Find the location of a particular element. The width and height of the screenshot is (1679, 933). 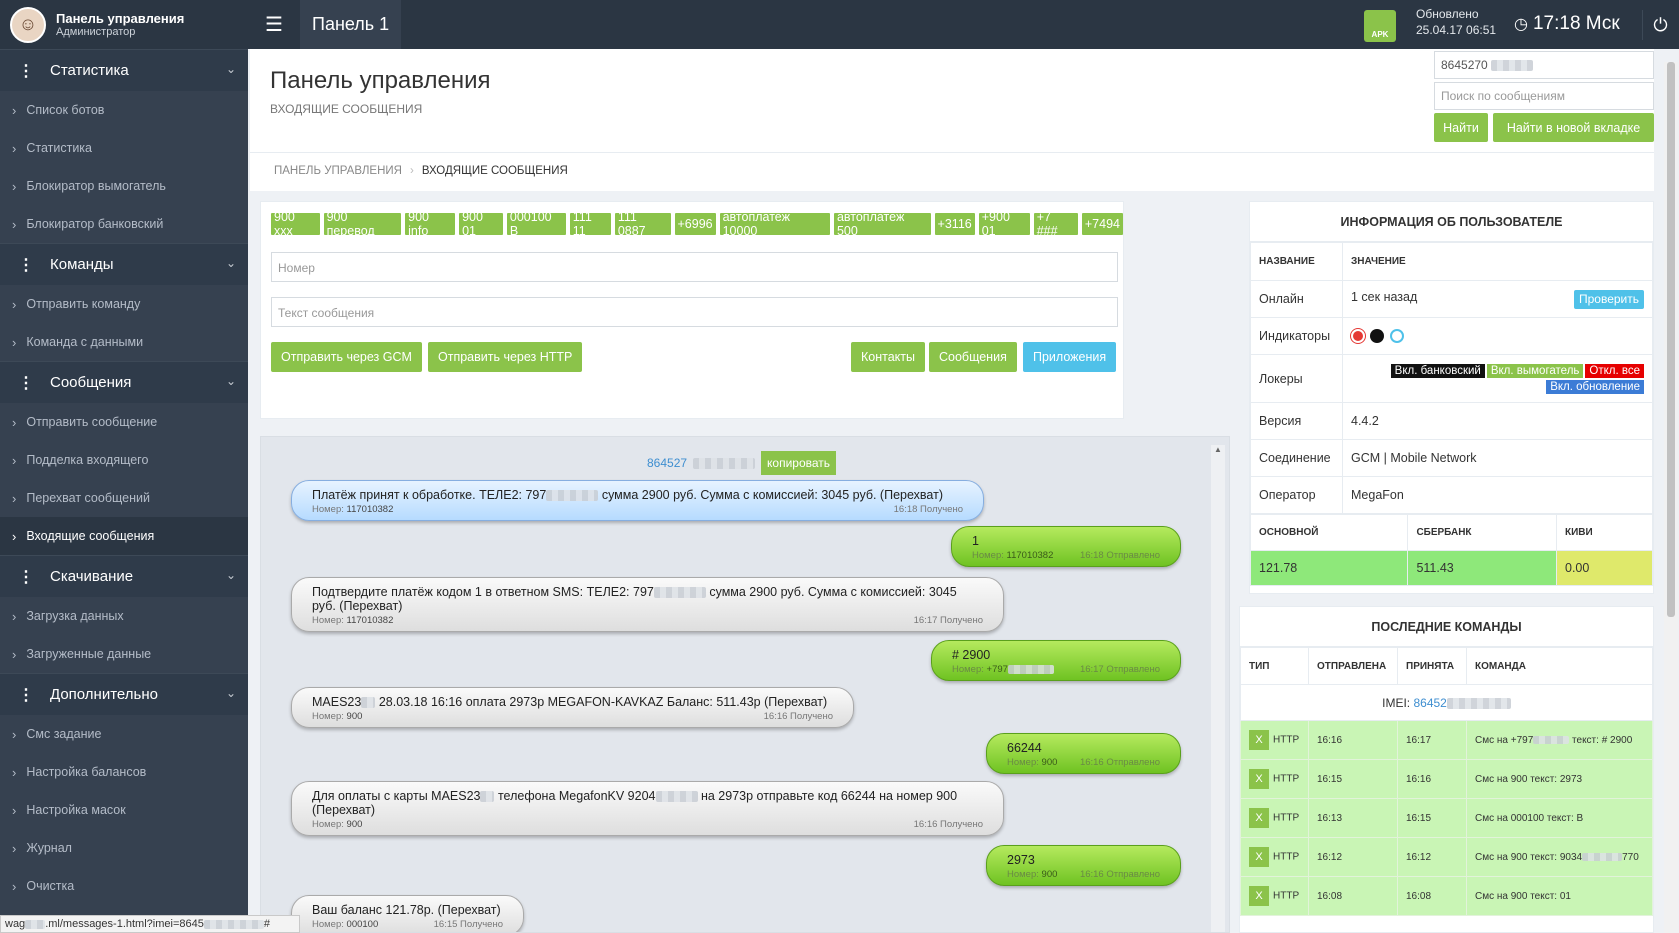

lock-ransom-button: Вкл. вымогатель is located at coordinates (1535, 370).